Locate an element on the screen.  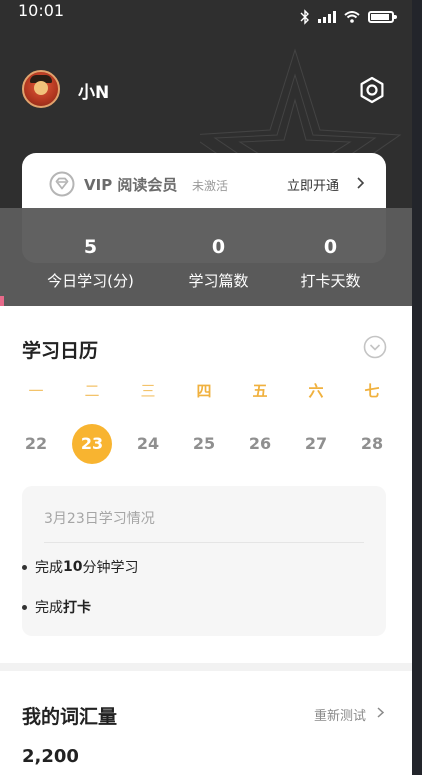
status-bar: 10:01 is located at coordinates (206, 15).